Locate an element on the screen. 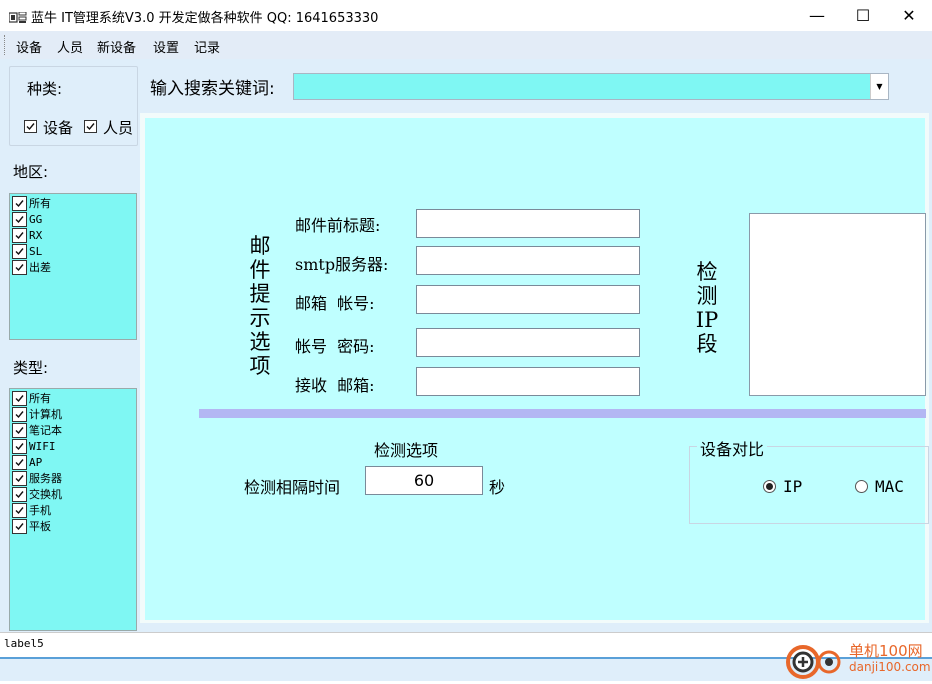 The image size is (932, 684). menu-device: 设备 is located at coordinates (29, 46).